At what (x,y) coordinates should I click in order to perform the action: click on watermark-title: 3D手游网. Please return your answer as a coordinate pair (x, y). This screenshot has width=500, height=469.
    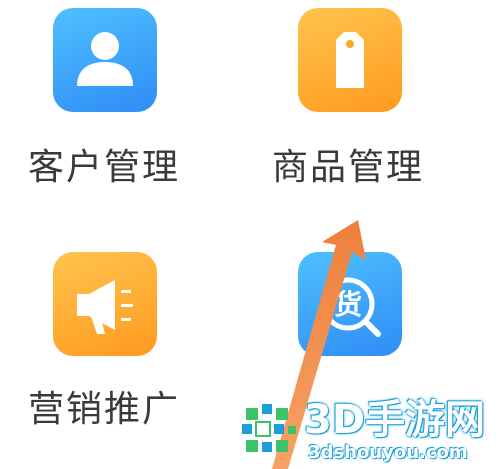
    Looking at the image, I should click on (395, 420).